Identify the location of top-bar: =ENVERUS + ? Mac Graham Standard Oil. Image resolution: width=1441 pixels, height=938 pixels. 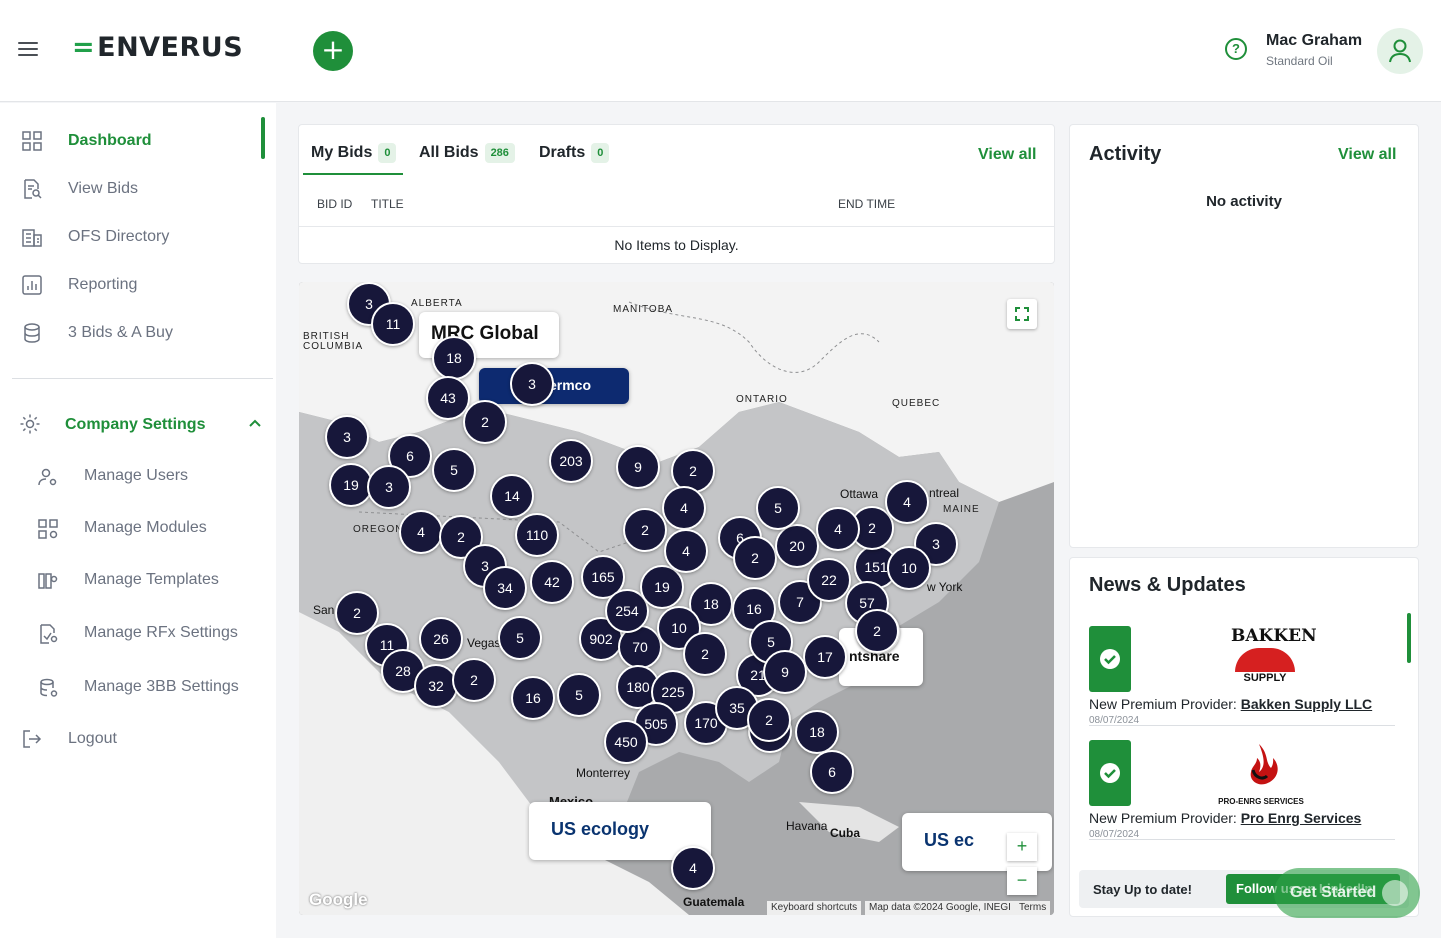
(720, 51).